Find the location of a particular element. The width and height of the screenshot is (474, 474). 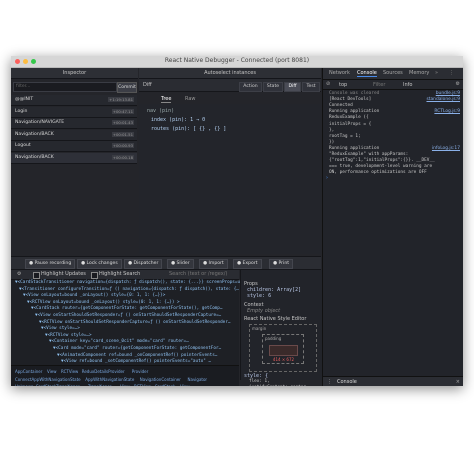

action-name: Logout is located at coordinates (23, 145).